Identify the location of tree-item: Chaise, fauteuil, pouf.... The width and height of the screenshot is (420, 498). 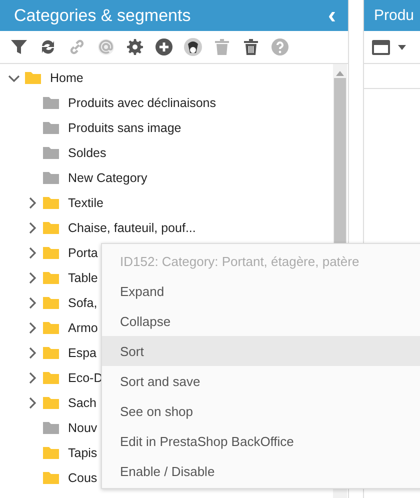
(132, 227).